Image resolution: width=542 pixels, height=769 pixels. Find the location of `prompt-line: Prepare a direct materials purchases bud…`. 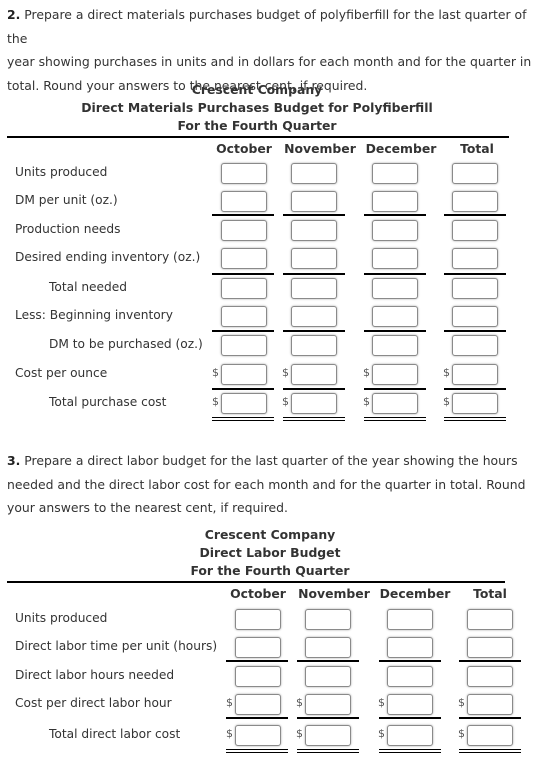

prompt-line: Prepare a direct materials purchases bud… is located at coordinates (267, 26).